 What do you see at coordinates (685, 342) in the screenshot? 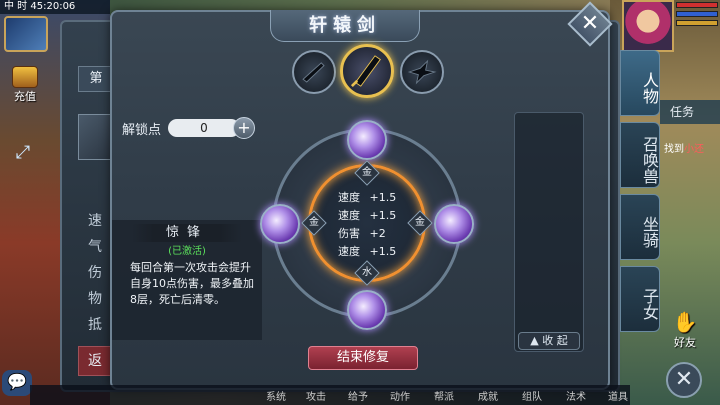
I see `friends-label: 好友` at bounding box center [685, 342].